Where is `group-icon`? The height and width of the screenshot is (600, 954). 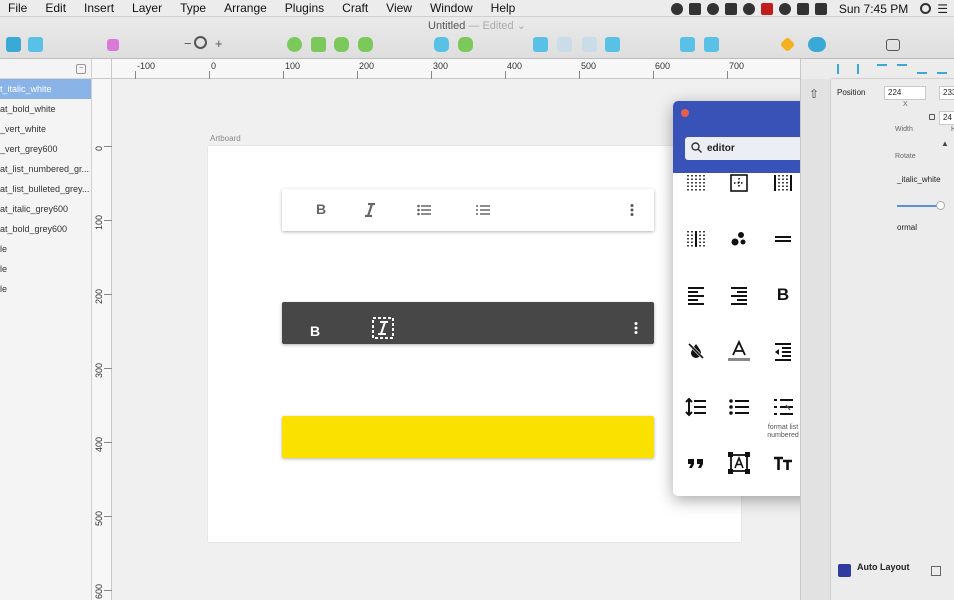 group-icon is located at coordinates (589, 44).